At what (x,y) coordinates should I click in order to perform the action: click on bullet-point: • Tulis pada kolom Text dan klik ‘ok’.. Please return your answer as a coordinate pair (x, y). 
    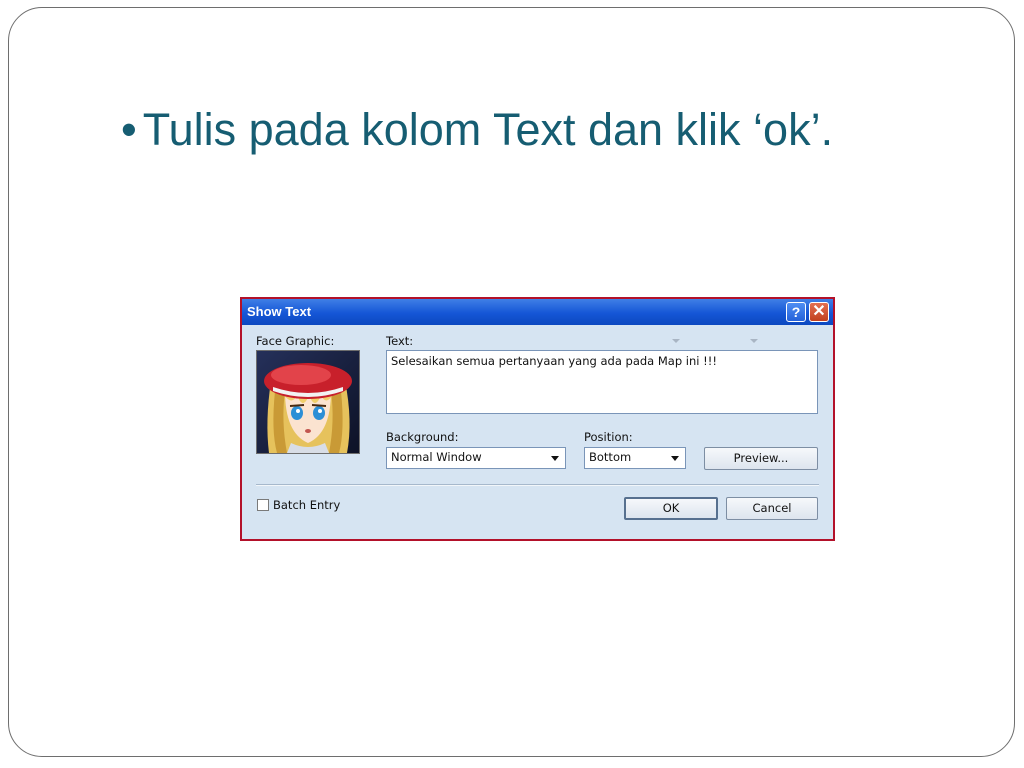
    Looking at the image, I should click on (561, 130).